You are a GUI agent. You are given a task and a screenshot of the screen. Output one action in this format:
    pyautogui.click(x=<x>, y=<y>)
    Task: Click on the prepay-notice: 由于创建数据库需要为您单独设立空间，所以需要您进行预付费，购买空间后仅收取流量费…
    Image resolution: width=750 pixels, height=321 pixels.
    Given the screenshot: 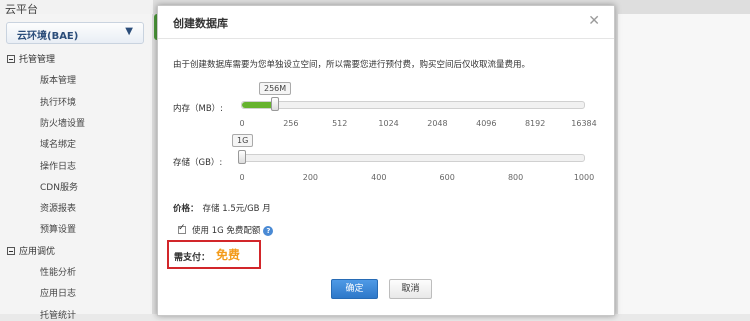 What is the action you would take?
    pyautogui.click(x=352, y=65)
    